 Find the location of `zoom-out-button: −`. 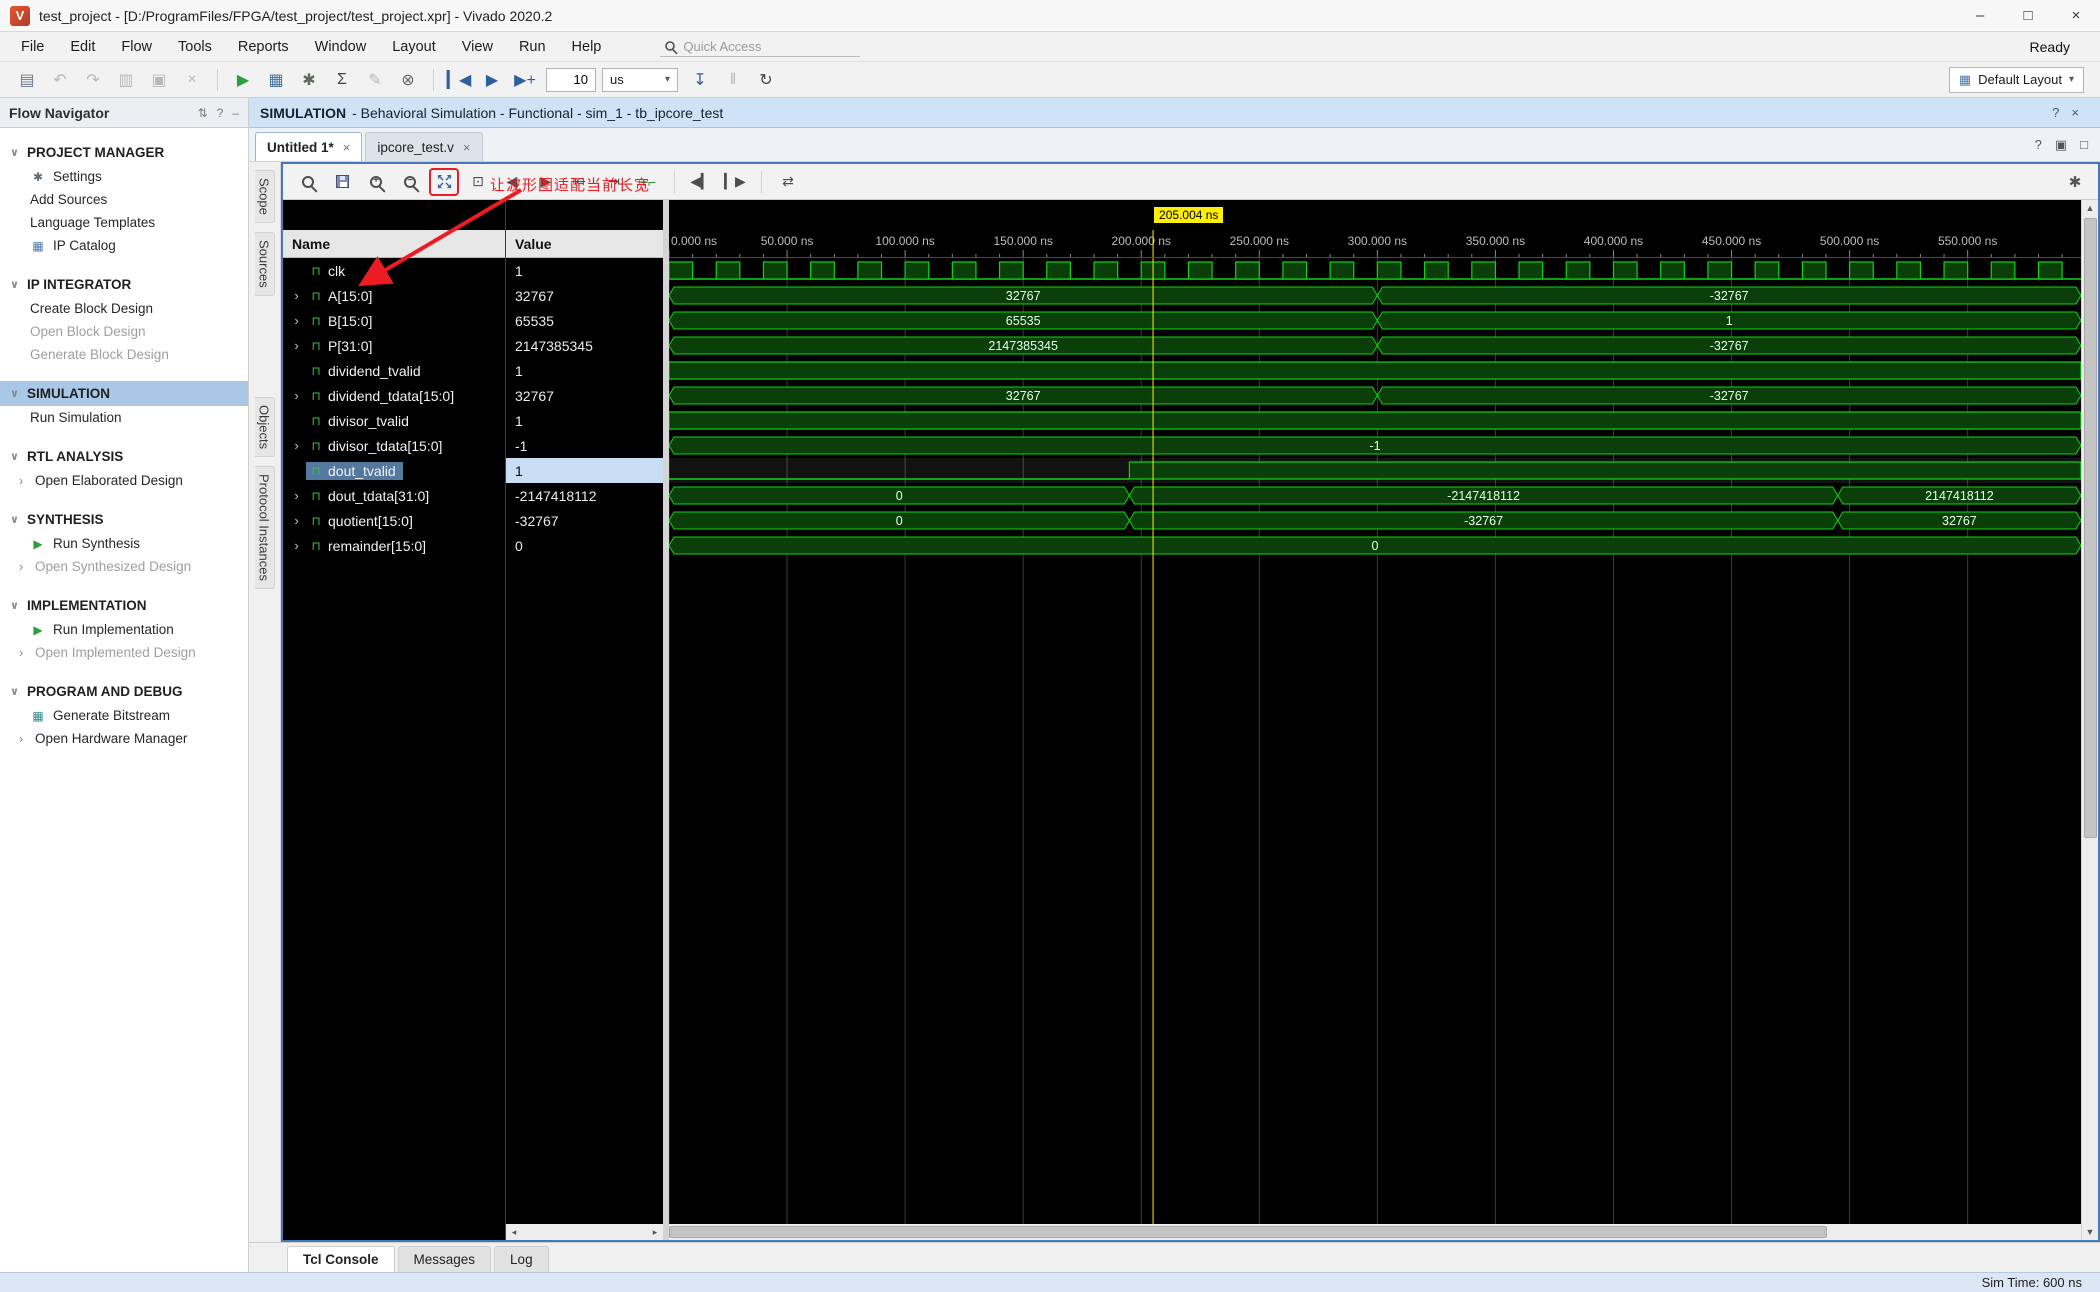

zoom-out-button: − is located at coordinates (410, 182).